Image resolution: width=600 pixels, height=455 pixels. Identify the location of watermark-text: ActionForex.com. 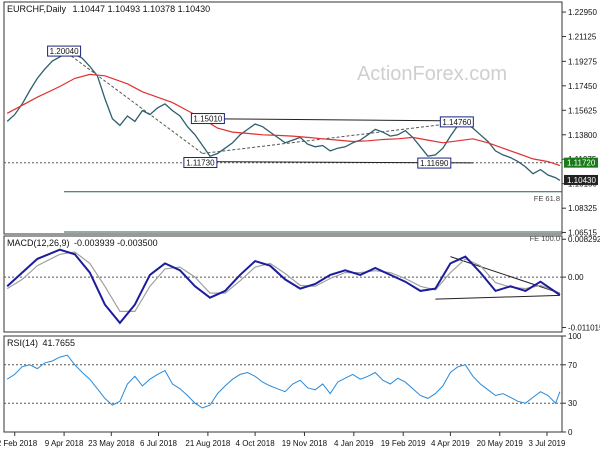
(432, 74).